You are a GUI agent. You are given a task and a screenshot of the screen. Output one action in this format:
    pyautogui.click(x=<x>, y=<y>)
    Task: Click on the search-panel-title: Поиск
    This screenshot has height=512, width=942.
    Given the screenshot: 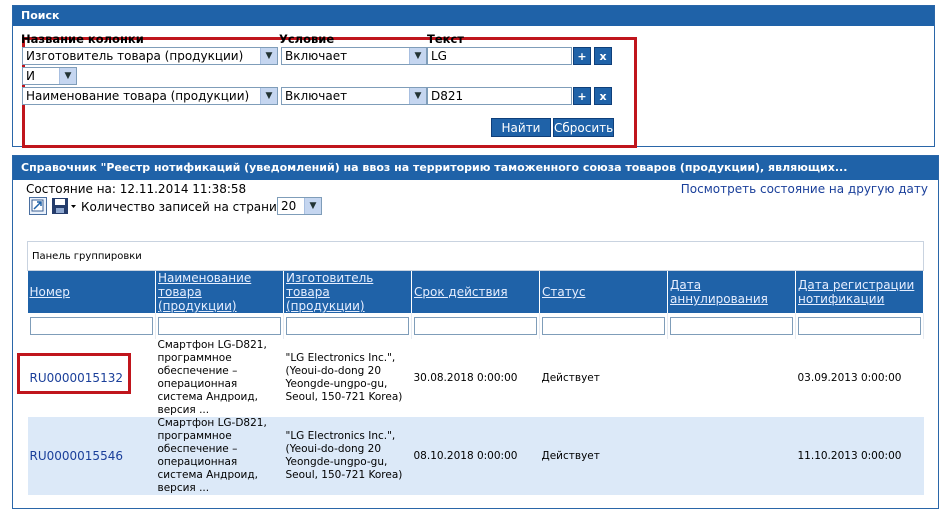 What is the action you would take?
    pyautogui.click(x=473, y=16)
    